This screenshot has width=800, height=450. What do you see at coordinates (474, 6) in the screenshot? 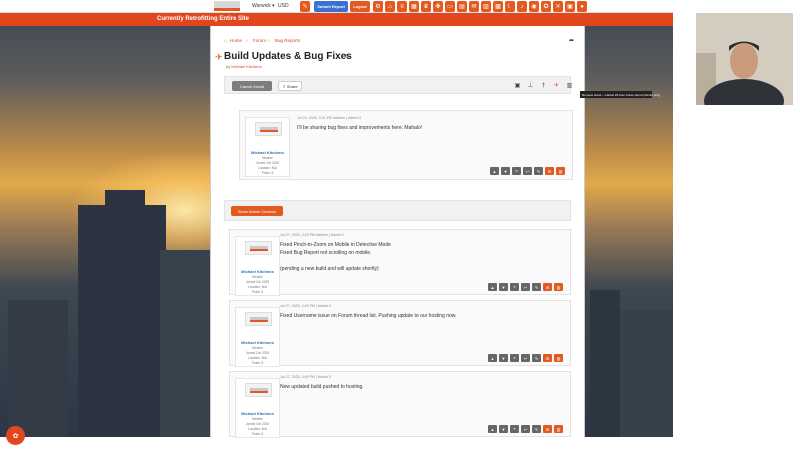
I see `chat-icon: ✉` at bounding box center [474, 6].